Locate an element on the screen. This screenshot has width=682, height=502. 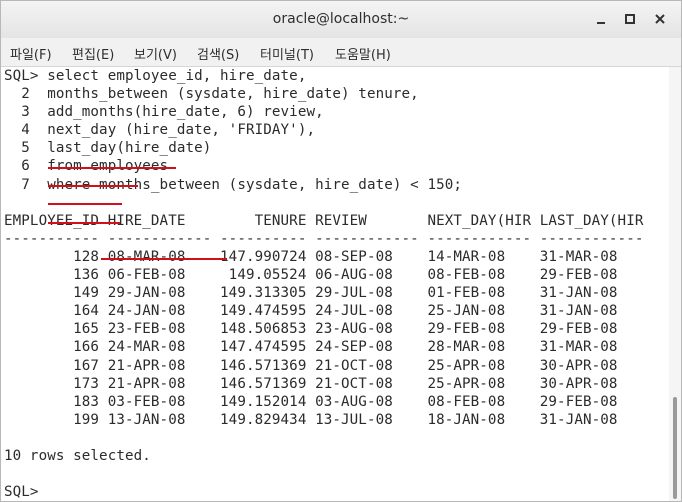
maximize-icon is located at coordinates (630, 19).